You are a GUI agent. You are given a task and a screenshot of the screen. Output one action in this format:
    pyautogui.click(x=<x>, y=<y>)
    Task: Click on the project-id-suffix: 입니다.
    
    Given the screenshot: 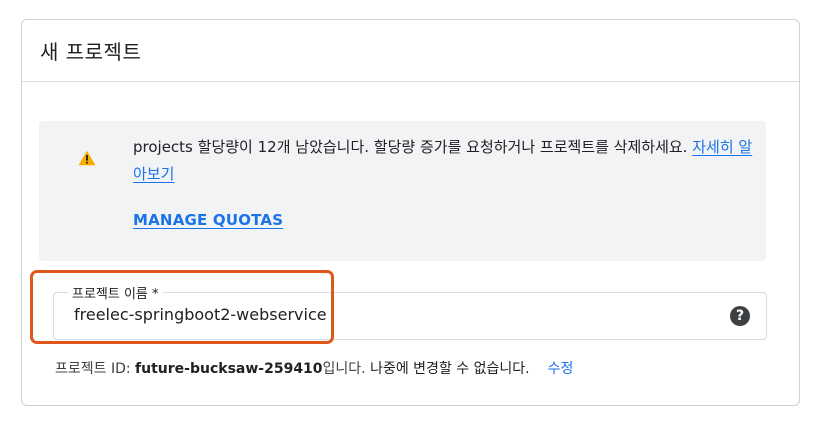 What is the action you would take?
    pyautogui.click(x=344, y=369)
    